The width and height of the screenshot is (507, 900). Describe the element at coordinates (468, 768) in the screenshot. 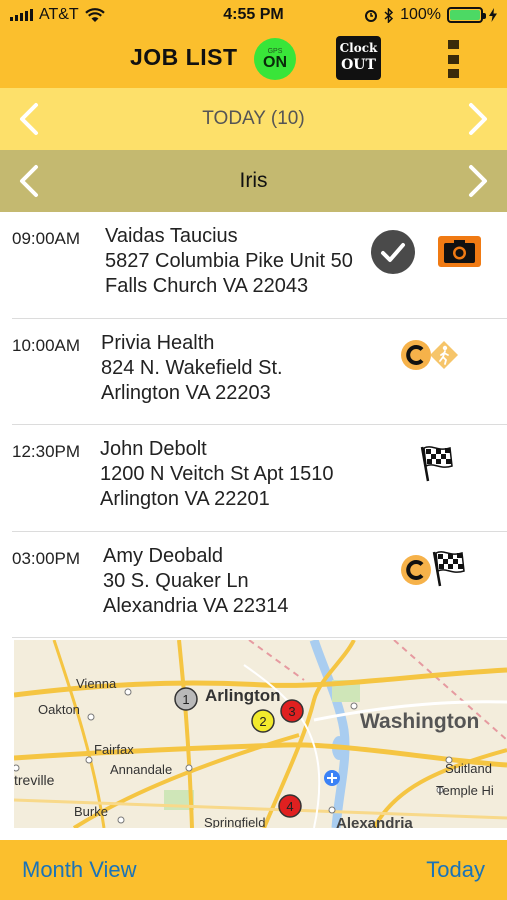

I see `map-label-suitland: Suitland` at that location.